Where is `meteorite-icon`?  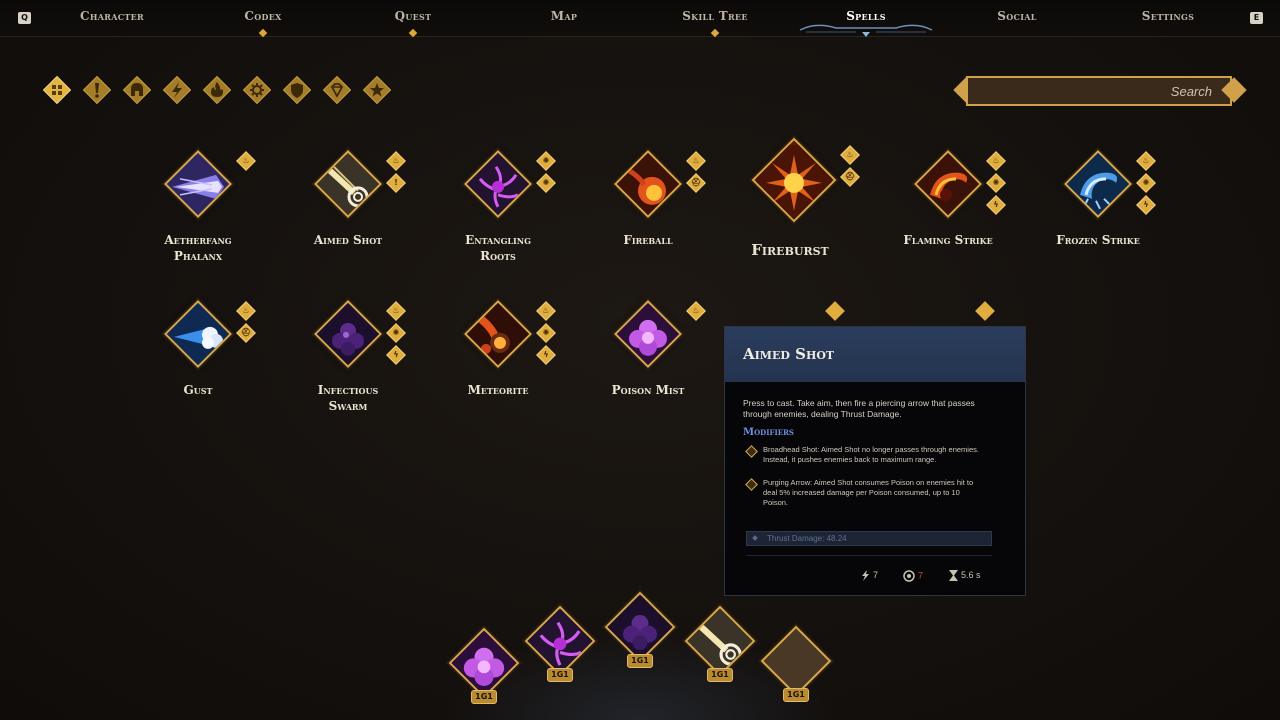
meteorite-icon is located at coordinates (498, 336).